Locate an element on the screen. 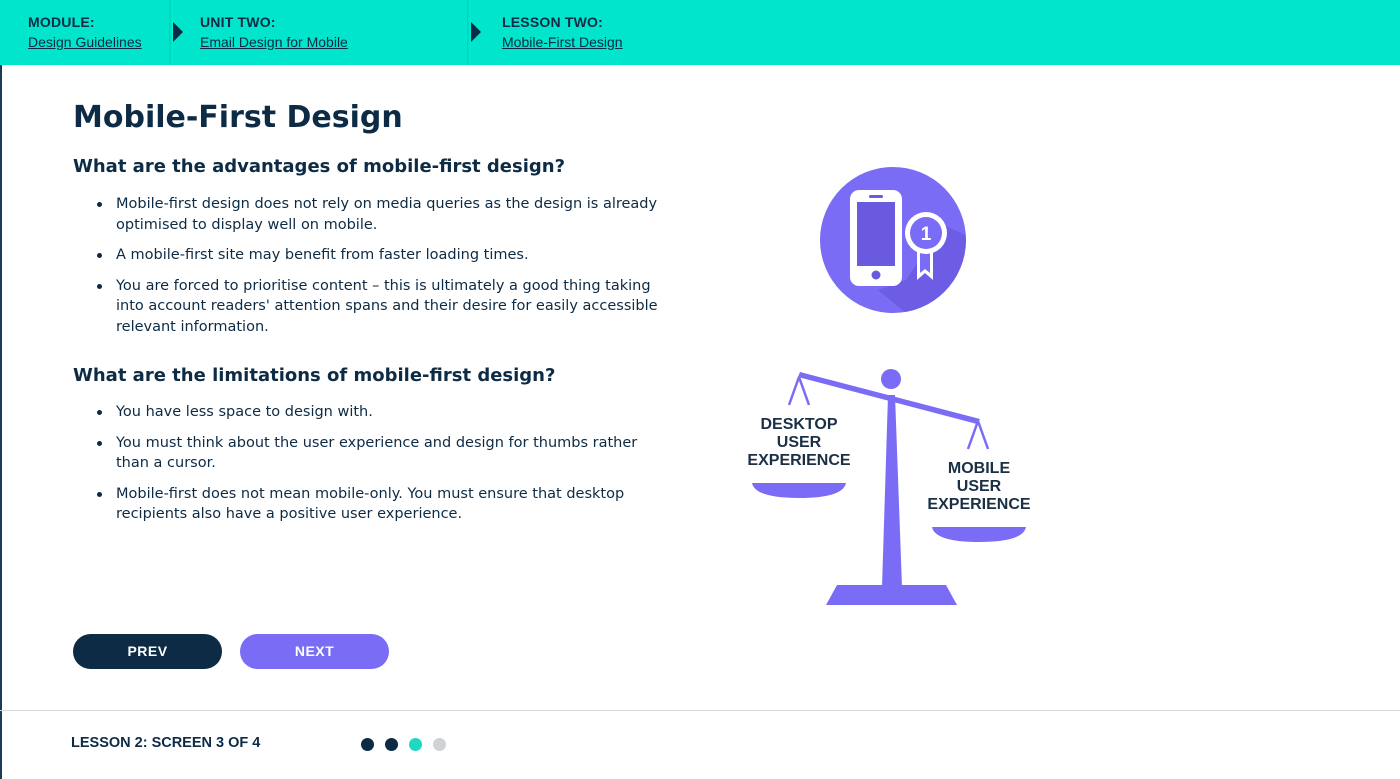  scale-label-text: MOBILE USER EXPERIENCE is located at coordinates (979, 486).